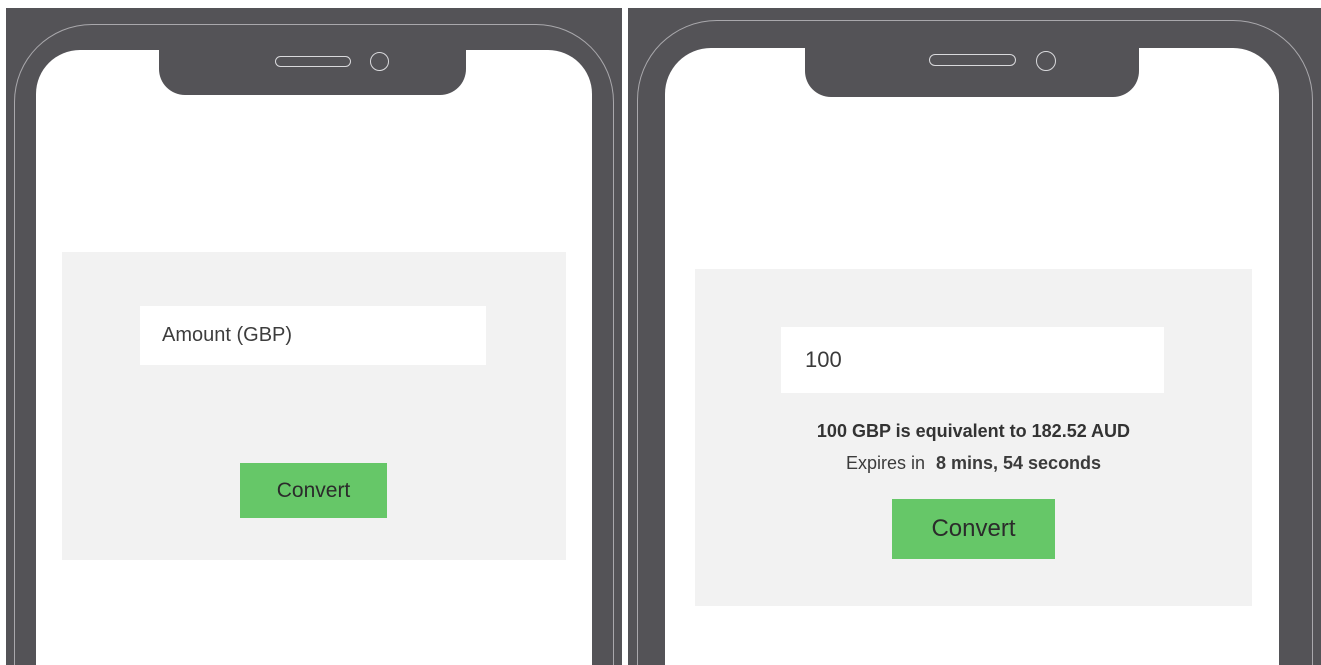 The image size is (1321, 665). I want to click on expires-label: Expires in, so click(885, 463).